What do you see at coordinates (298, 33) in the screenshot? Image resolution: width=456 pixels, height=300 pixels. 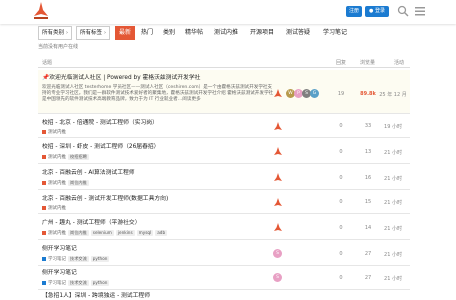 I see `tab-qa: 测试答疑` at bounding box center [298, 33].